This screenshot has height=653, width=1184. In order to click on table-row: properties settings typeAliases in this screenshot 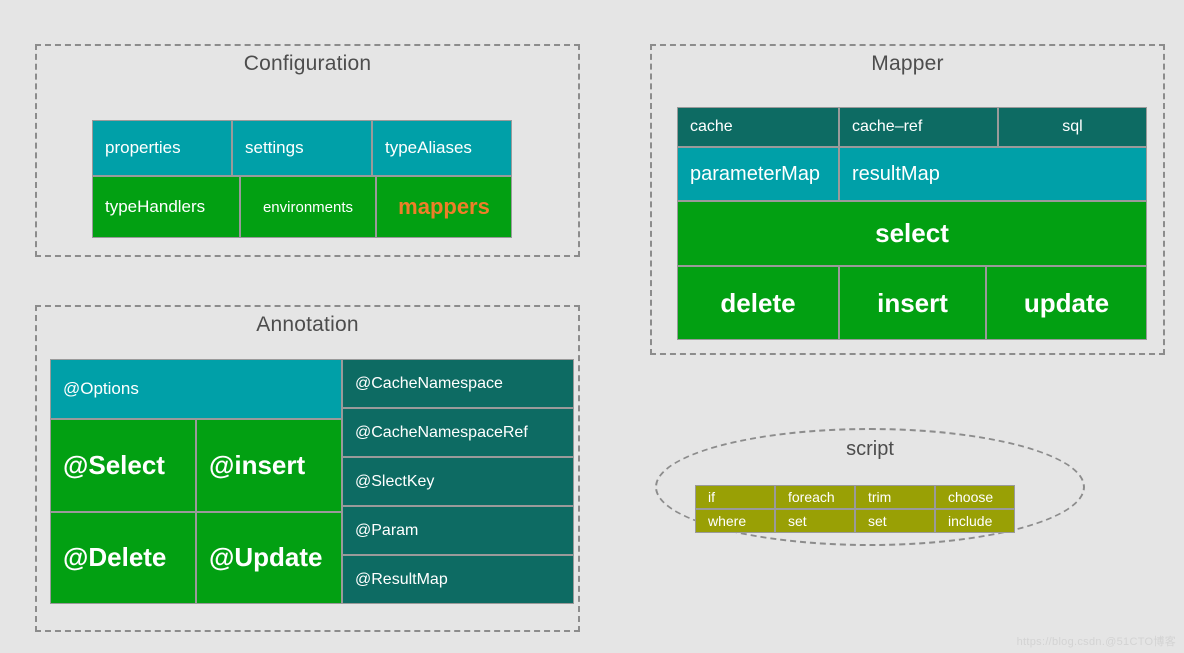, I will do `click(302, 148)`.